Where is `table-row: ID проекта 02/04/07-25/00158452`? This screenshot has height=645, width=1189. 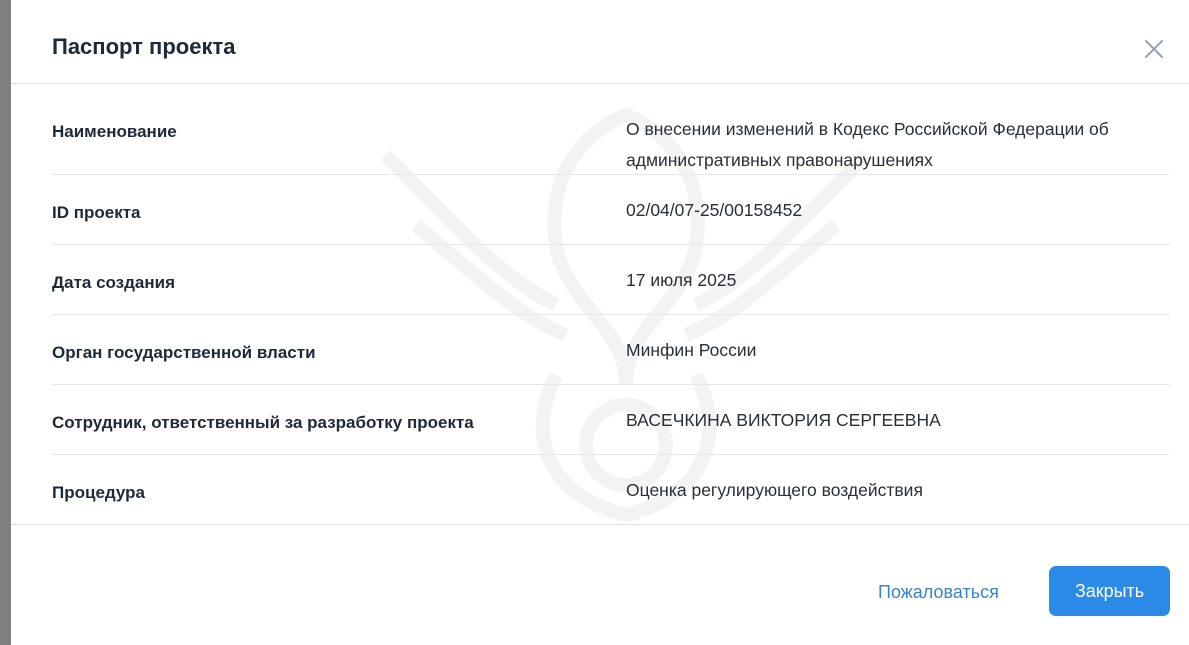 table-row: ID проекта 02/04/07-25/00158452 is located at coordinates (611, 210).